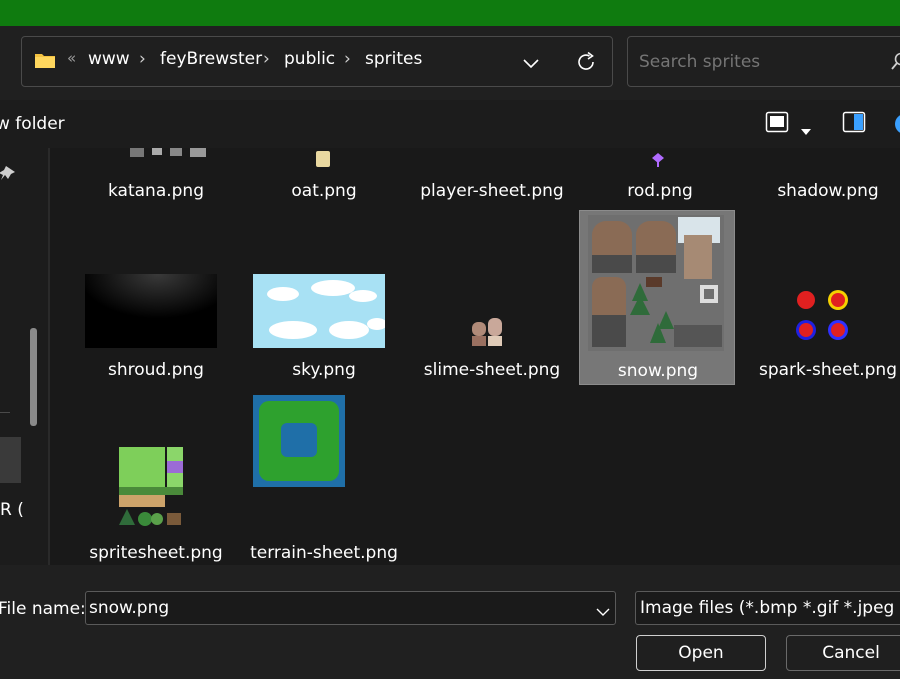  Describe the element at coordinates (299, 441) in the screenshot. I see `terrain-sheet-thumbnail` at that location.